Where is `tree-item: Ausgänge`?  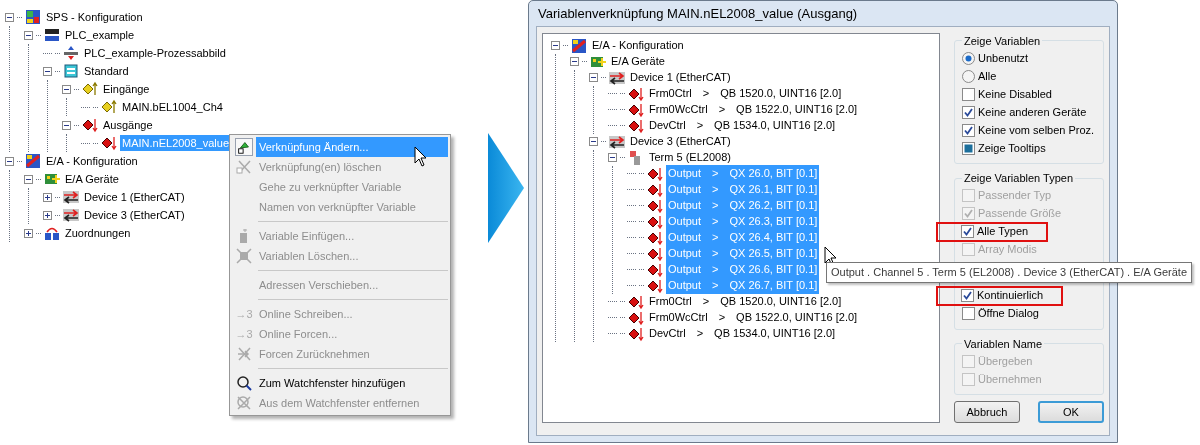 tree-item: Ausgänge is located at coordinates (128, 125).